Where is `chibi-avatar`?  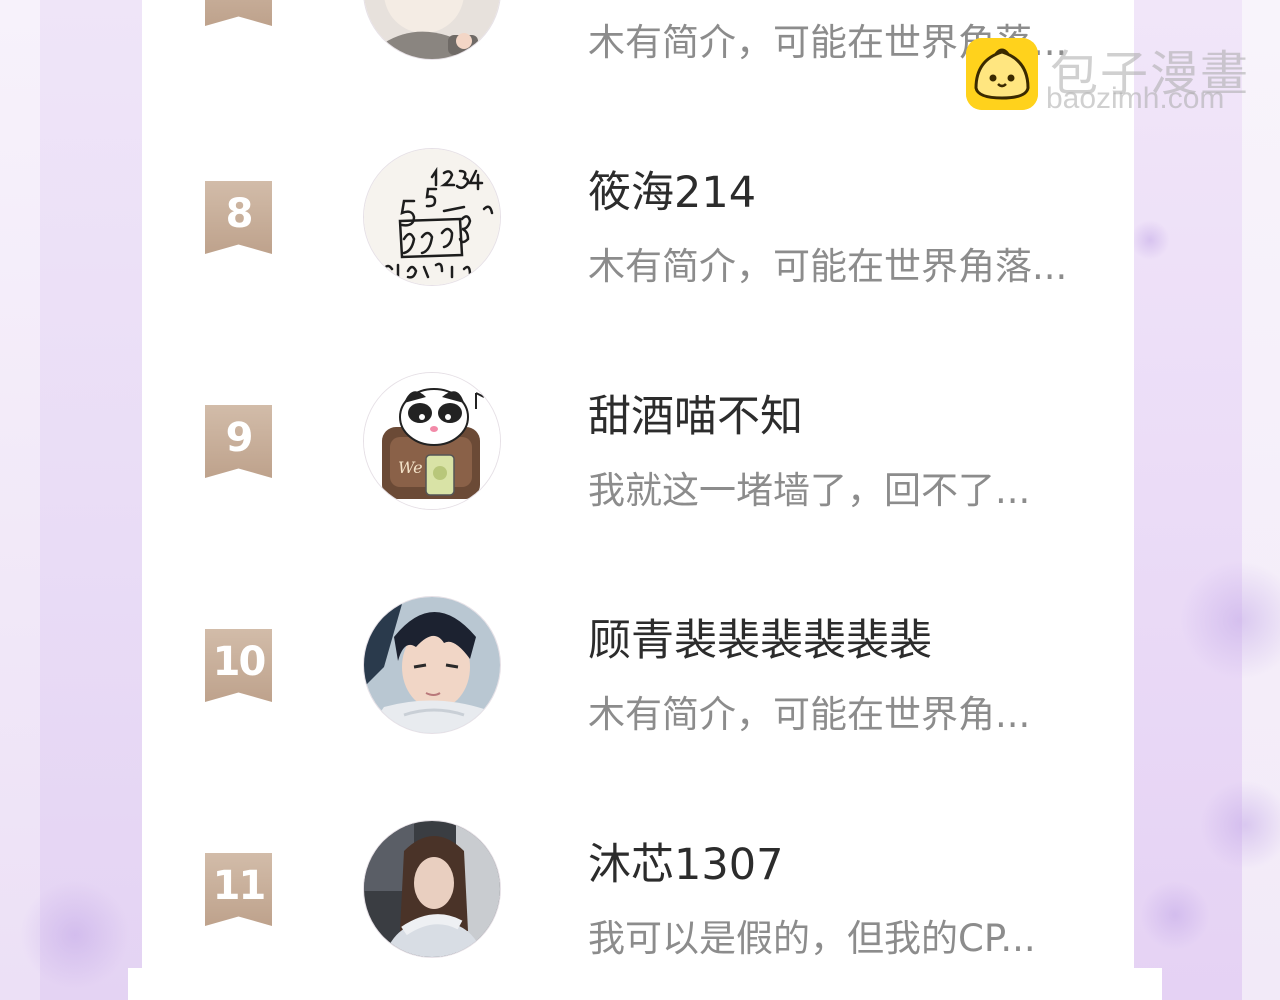
chibi-avatar is located at coordinates (432, 30).